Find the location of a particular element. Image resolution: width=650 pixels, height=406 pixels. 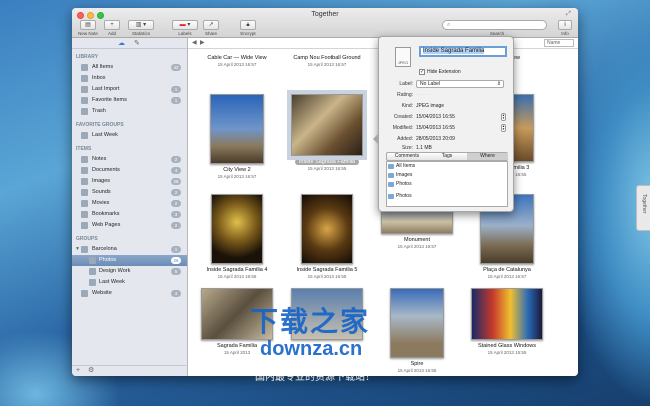

name-input: Inside Sagrada Familia is located at coordinates (463, 51).